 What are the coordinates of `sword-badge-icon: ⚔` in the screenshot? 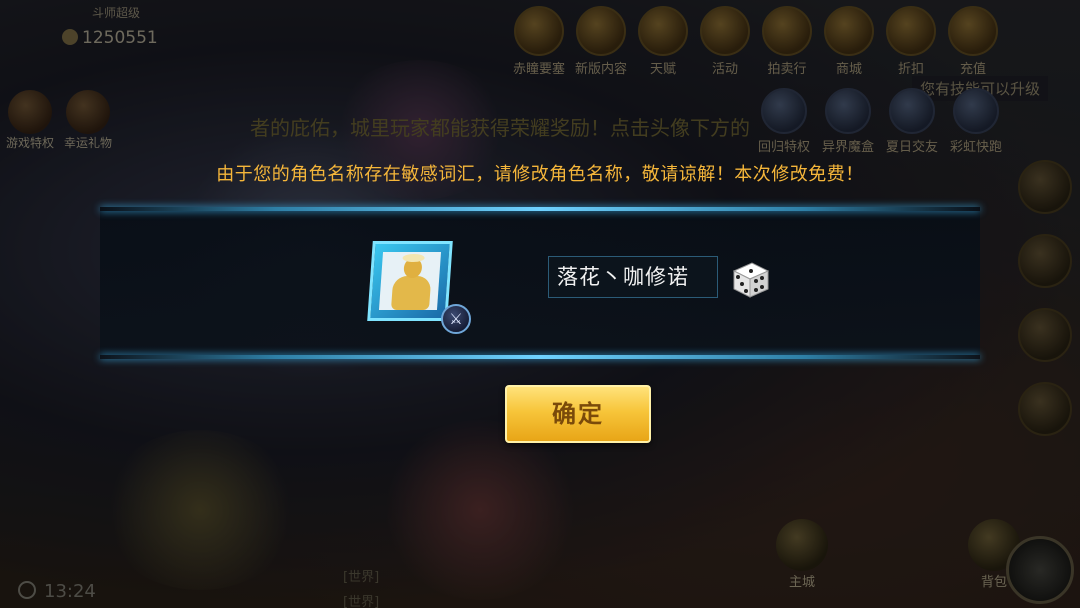 It's located at (456, 319).